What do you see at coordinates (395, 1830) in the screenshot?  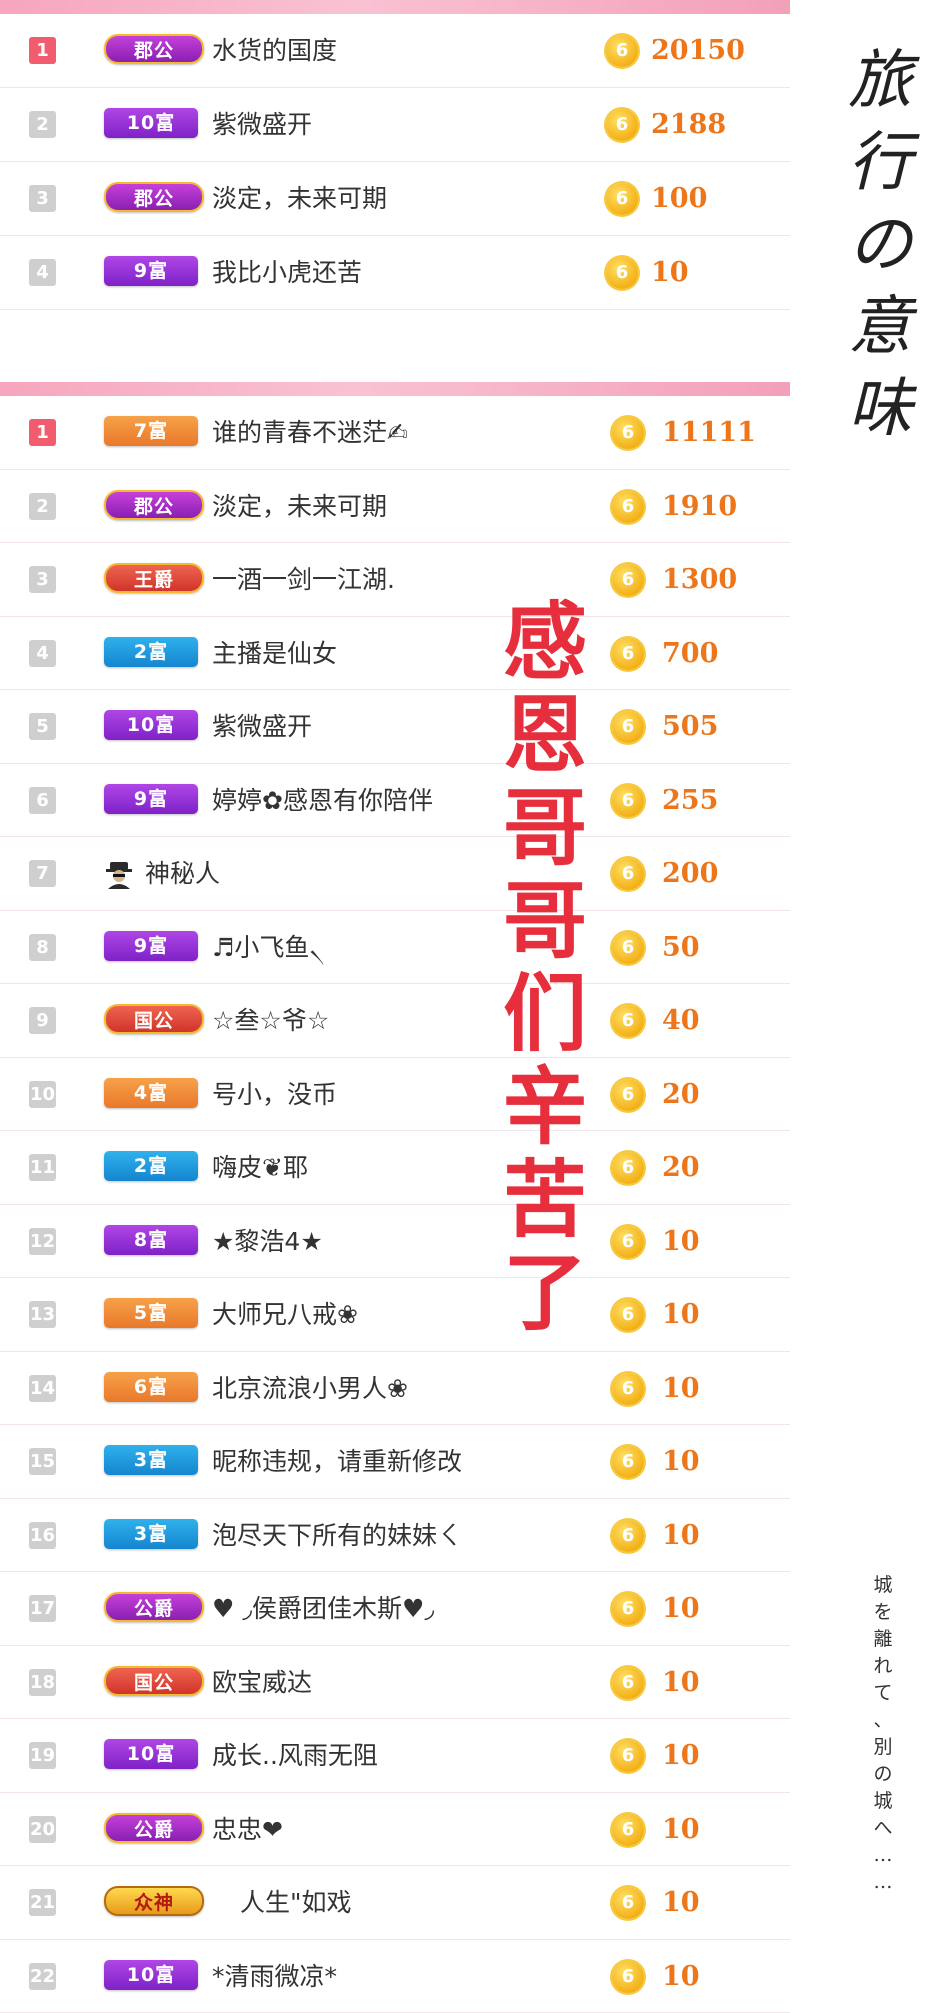 I see `ranking-row: 20公爵忠忠❤610` at bounding box center [395, 1830].